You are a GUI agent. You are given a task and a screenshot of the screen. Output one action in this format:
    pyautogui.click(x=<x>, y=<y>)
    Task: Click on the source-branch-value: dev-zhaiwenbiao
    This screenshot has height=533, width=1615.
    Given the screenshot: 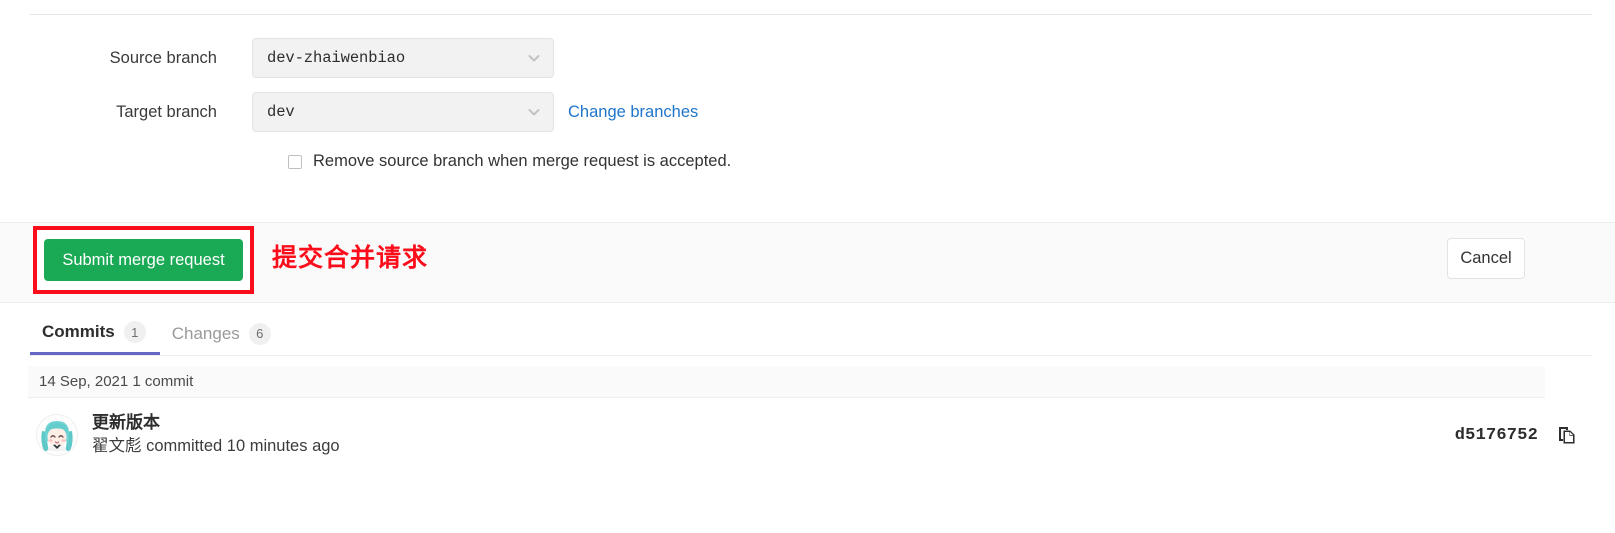 What is the action you would take?
    pyautogui.click(x=336, y=58)
    